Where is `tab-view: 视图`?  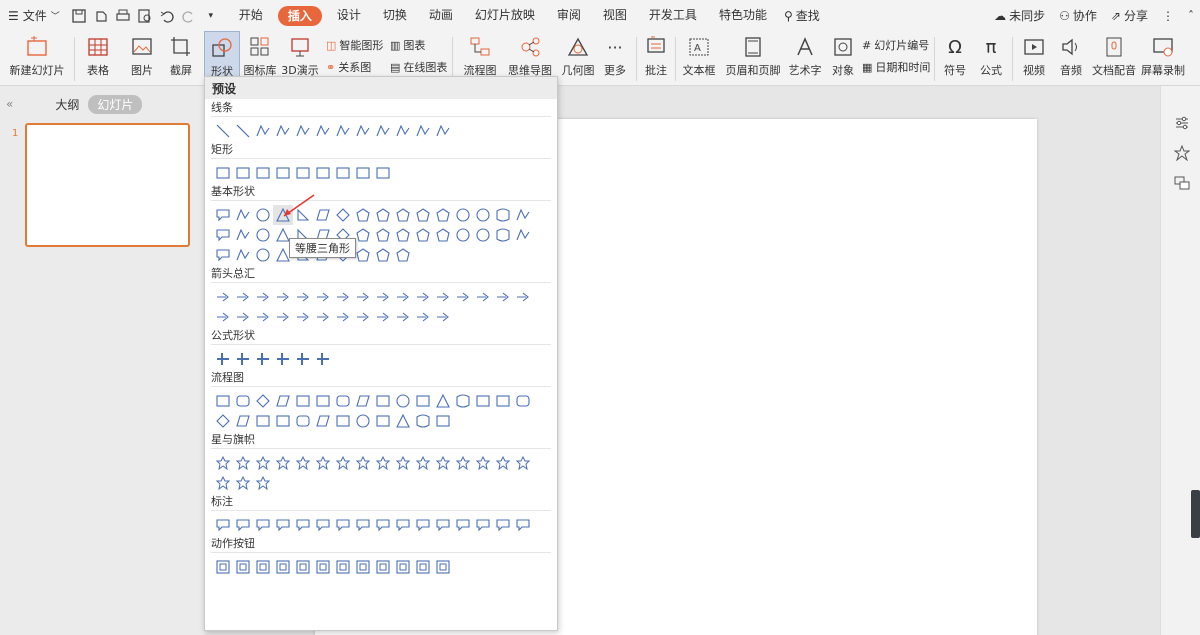 tab-view: 视图 is located at coordinates (615, 15).